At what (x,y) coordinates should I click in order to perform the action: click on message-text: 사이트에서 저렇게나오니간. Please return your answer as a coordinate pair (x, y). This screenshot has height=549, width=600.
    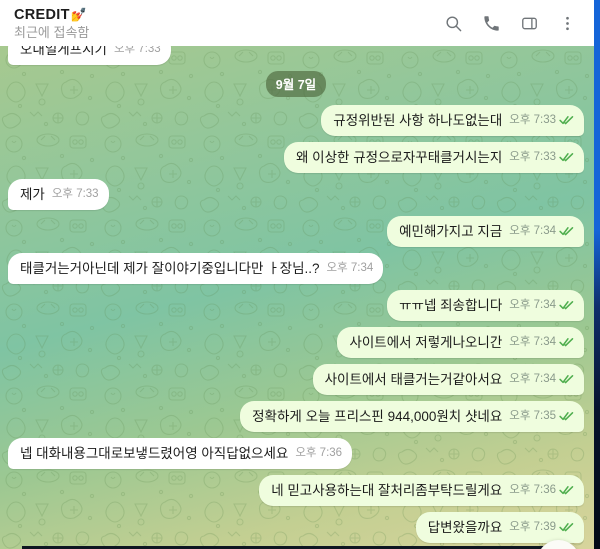
    Looking at the image, I should click on (426, 342).